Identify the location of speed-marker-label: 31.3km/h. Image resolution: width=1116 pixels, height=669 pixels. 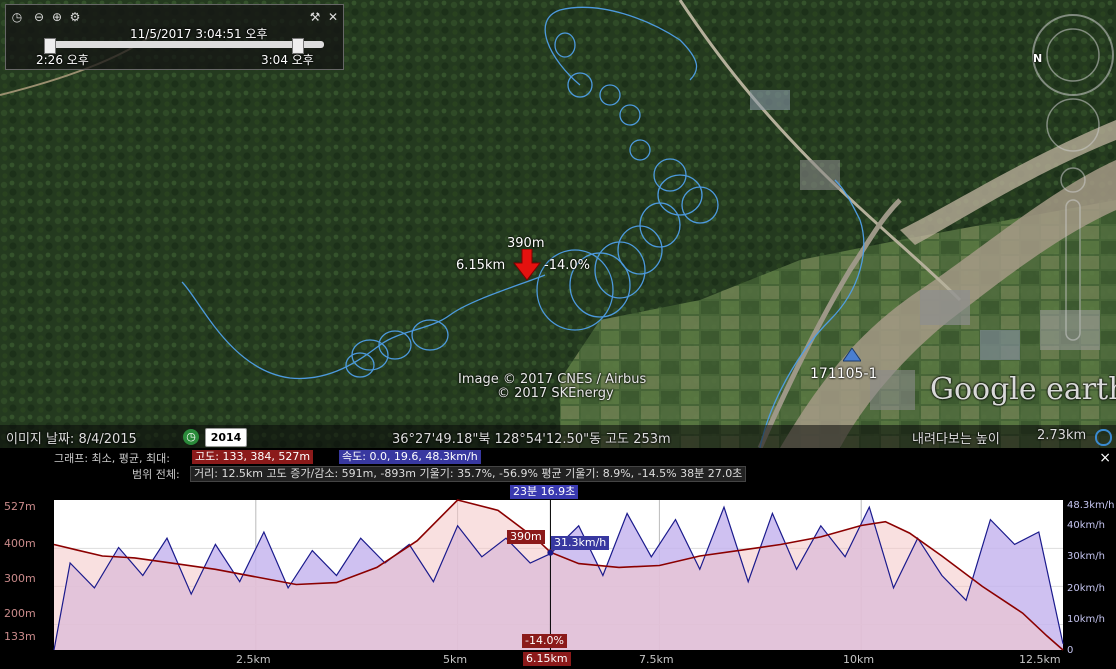
(580, 543).